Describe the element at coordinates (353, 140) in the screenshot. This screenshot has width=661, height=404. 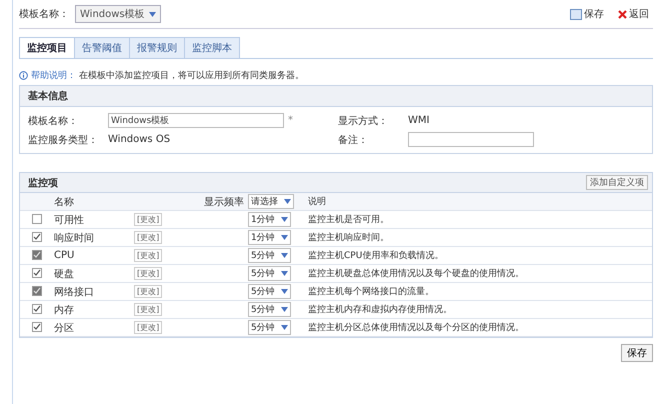
I see `field-label: 备注：` at that location.